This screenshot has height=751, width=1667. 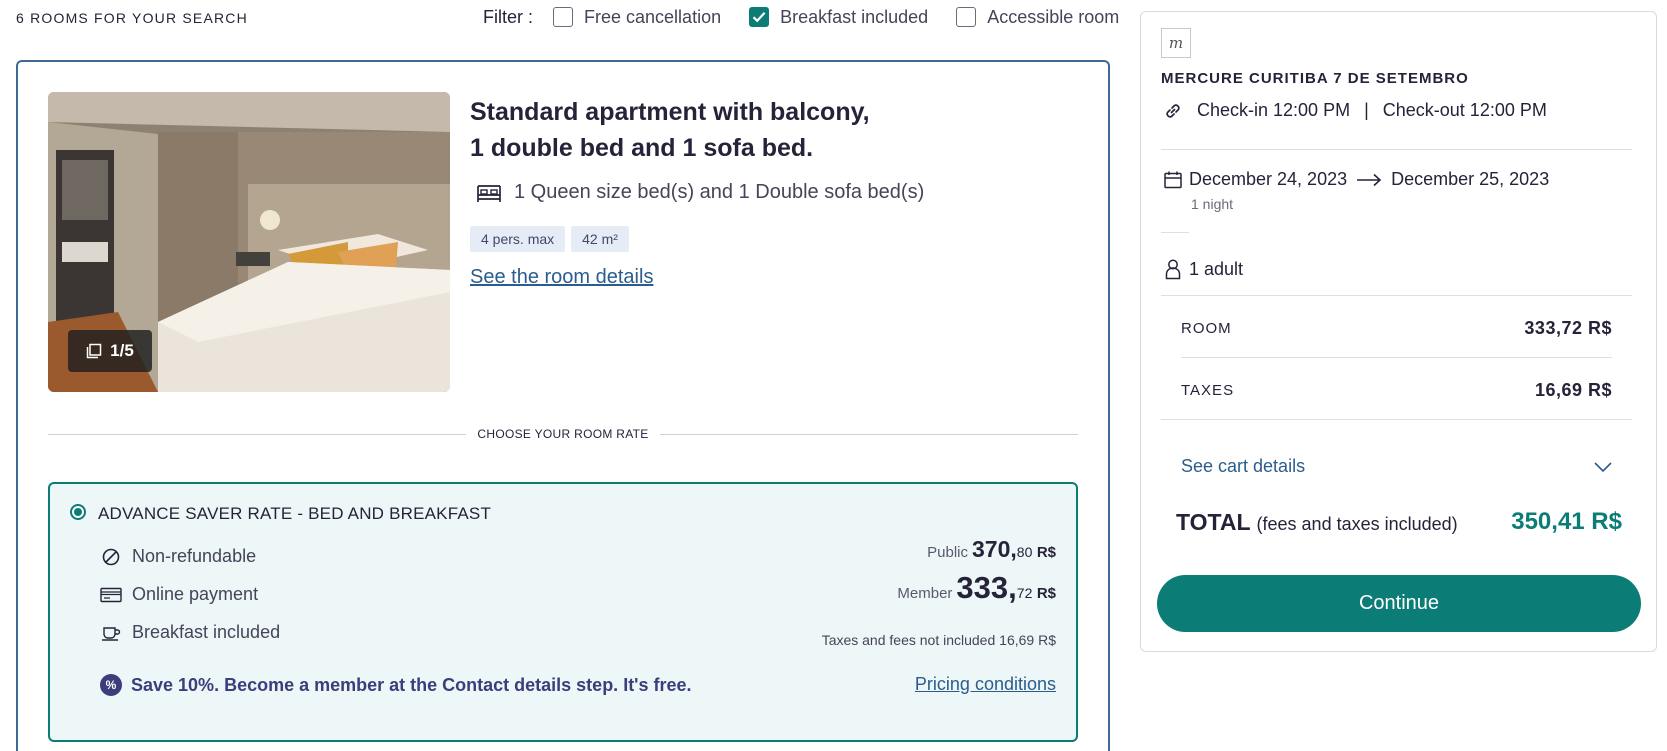 I want to click on room-title-line-1: Standard apartment with balcony,, so click(x=670, y=112).